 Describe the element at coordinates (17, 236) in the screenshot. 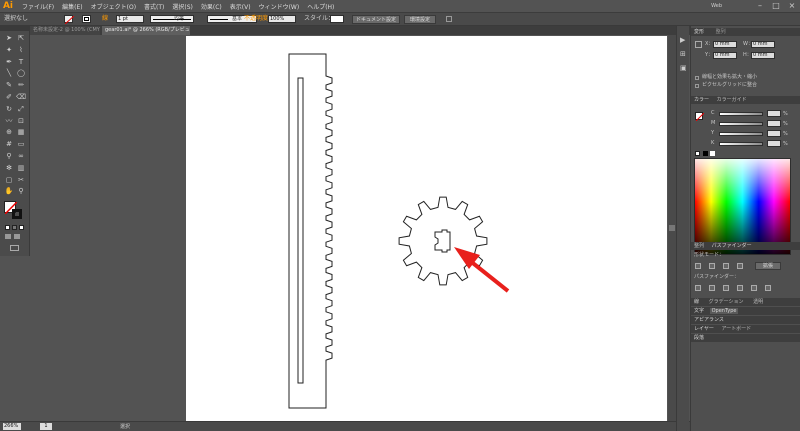

I see `draw-behind-icon` at that location.